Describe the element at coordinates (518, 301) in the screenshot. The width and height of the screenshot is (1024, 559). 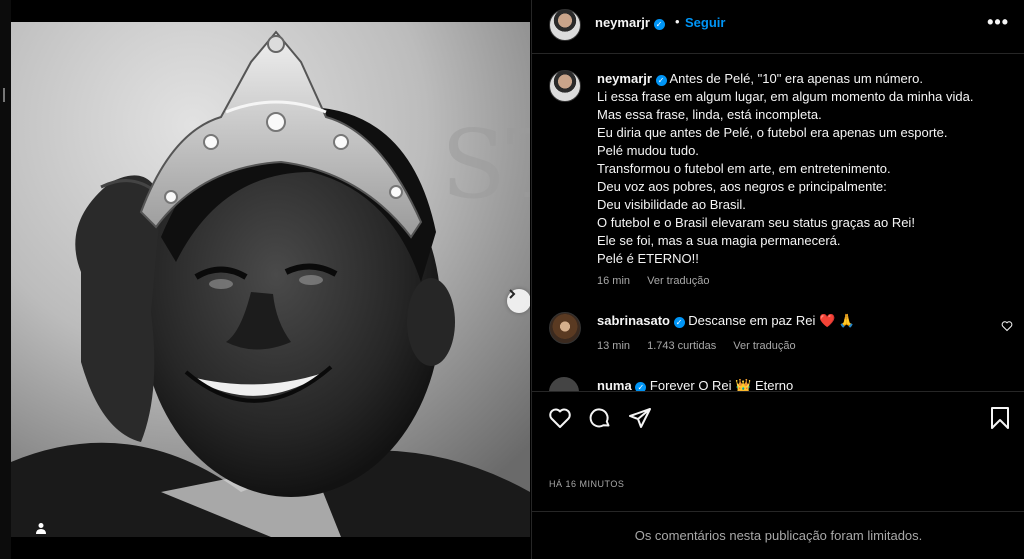
I see `next-photo-button` at that location.